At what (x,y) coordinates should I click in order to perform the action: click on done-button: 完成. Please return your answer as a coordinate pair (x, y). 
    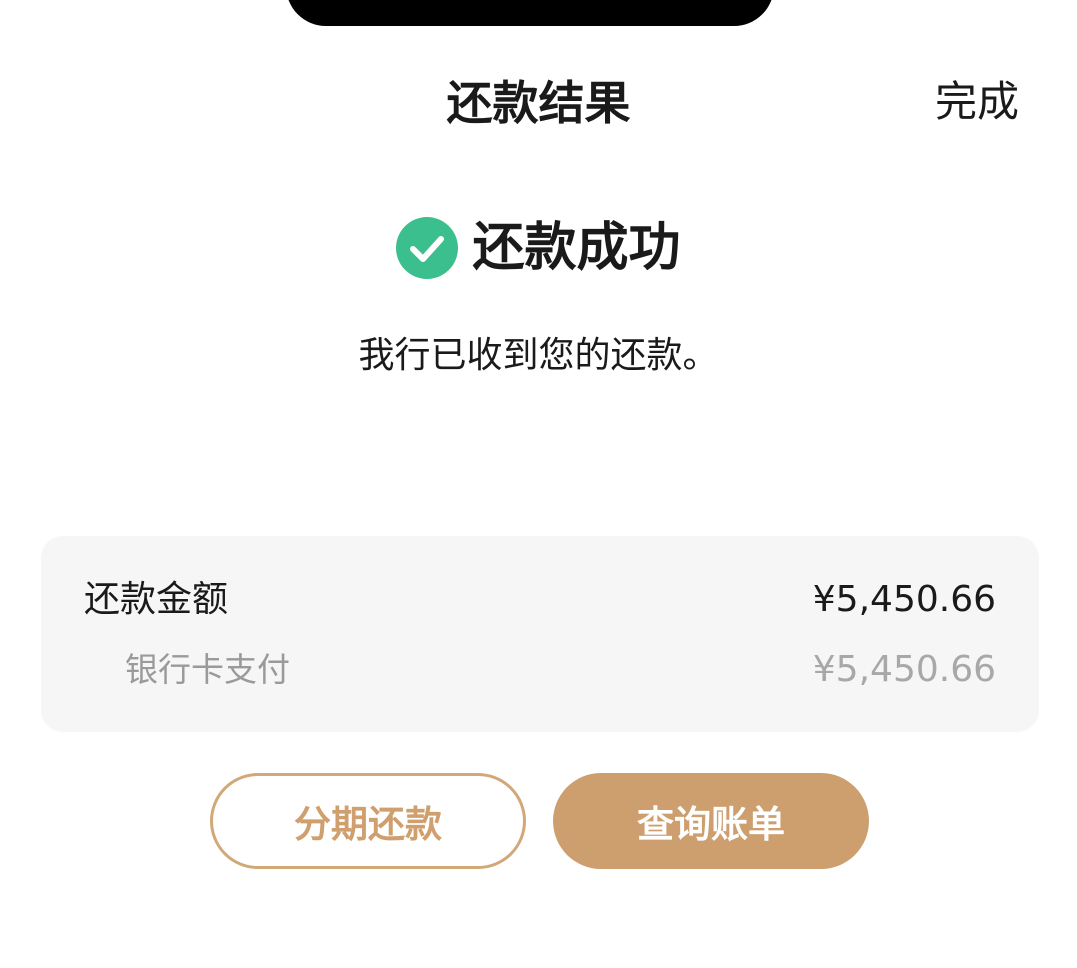
    Looking at the image, I should click on (977, 102).